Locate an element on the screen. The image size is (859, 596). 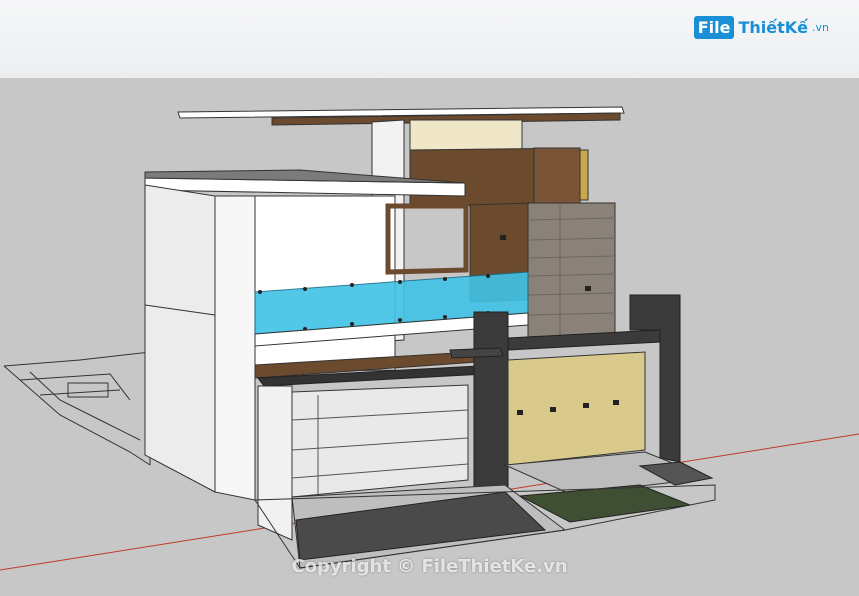
front-facade-wall is located at coordinates (235, 348).